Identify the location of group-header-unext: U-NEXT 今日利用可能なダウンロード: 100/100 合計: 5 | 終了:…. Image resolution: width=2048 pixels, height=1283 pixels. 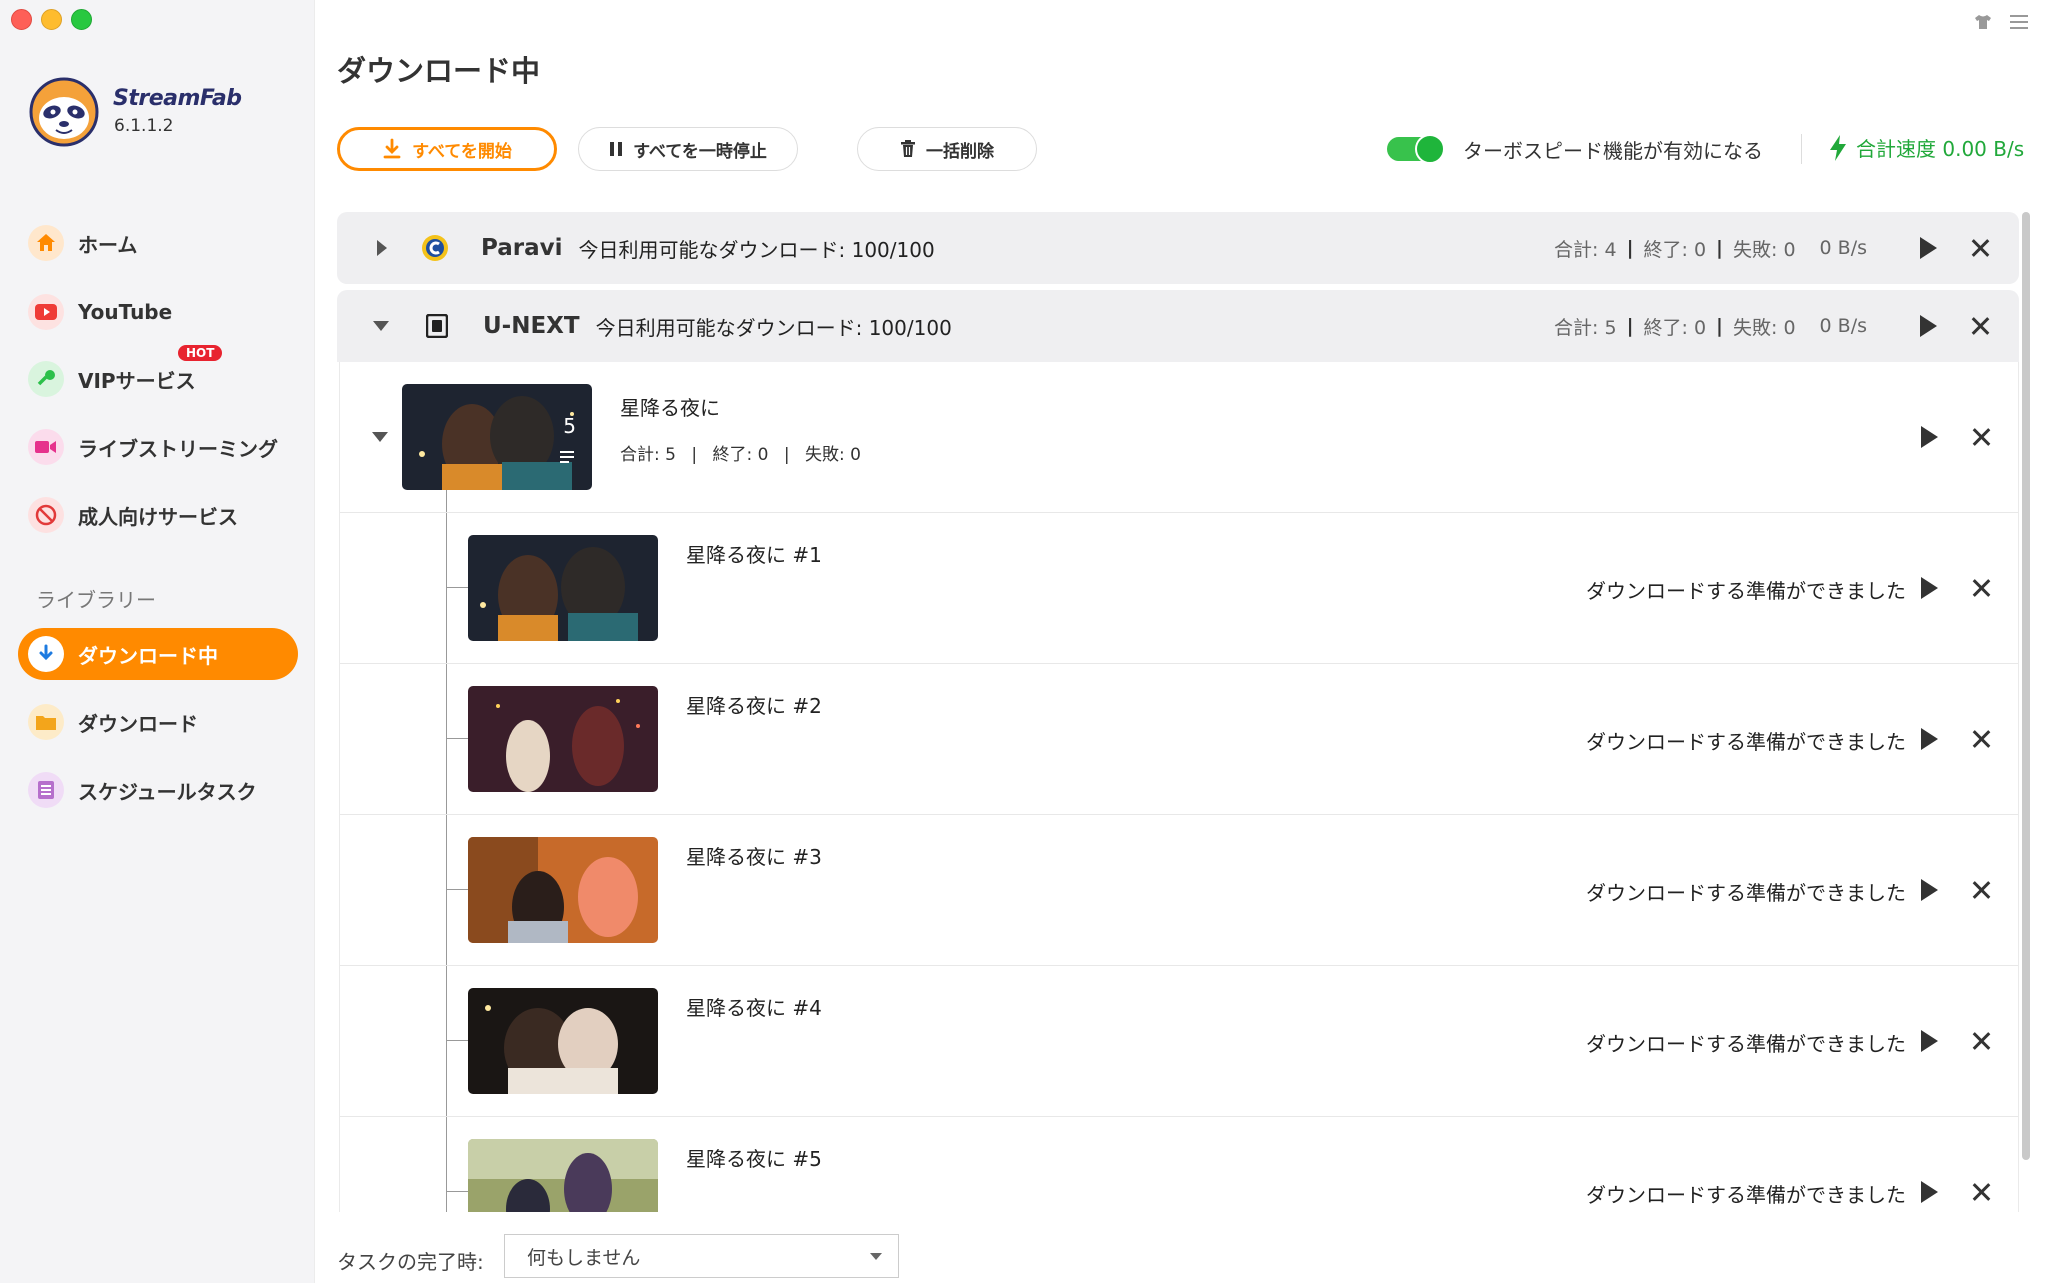
(1178, 326).